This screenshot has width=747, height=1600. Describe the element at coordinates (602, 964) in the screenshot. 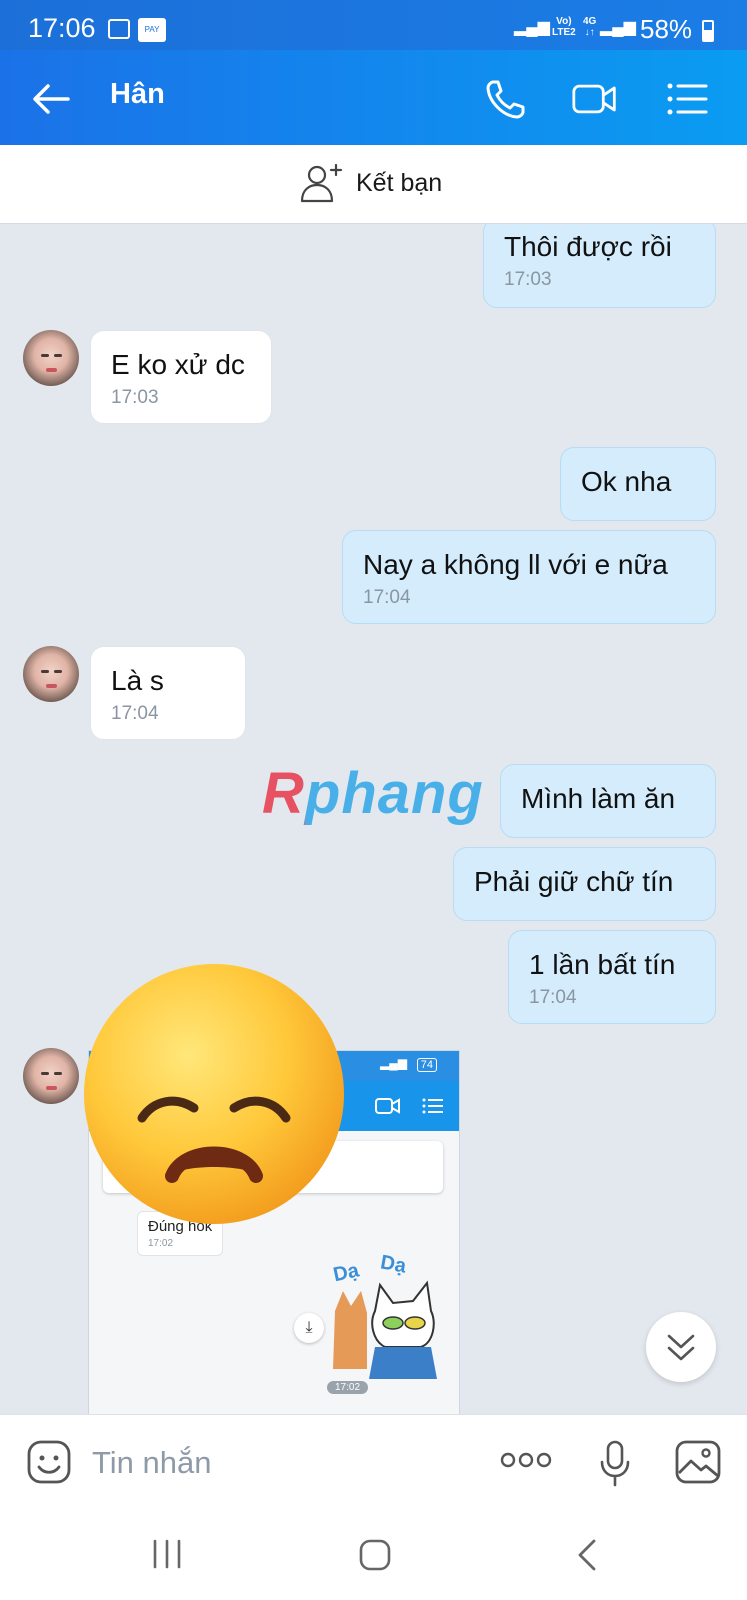

I see `message-text: 1 lần bất tín` at that location.